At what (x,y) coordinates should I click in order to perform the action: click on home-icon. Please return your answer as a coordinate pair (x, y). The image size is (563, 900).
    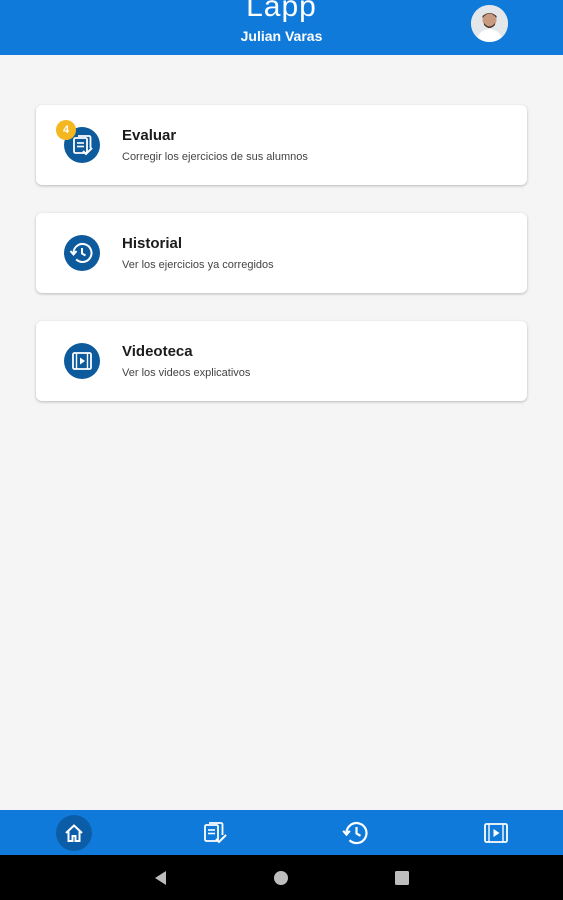
    Looking at the image, I should click on (74, 833).